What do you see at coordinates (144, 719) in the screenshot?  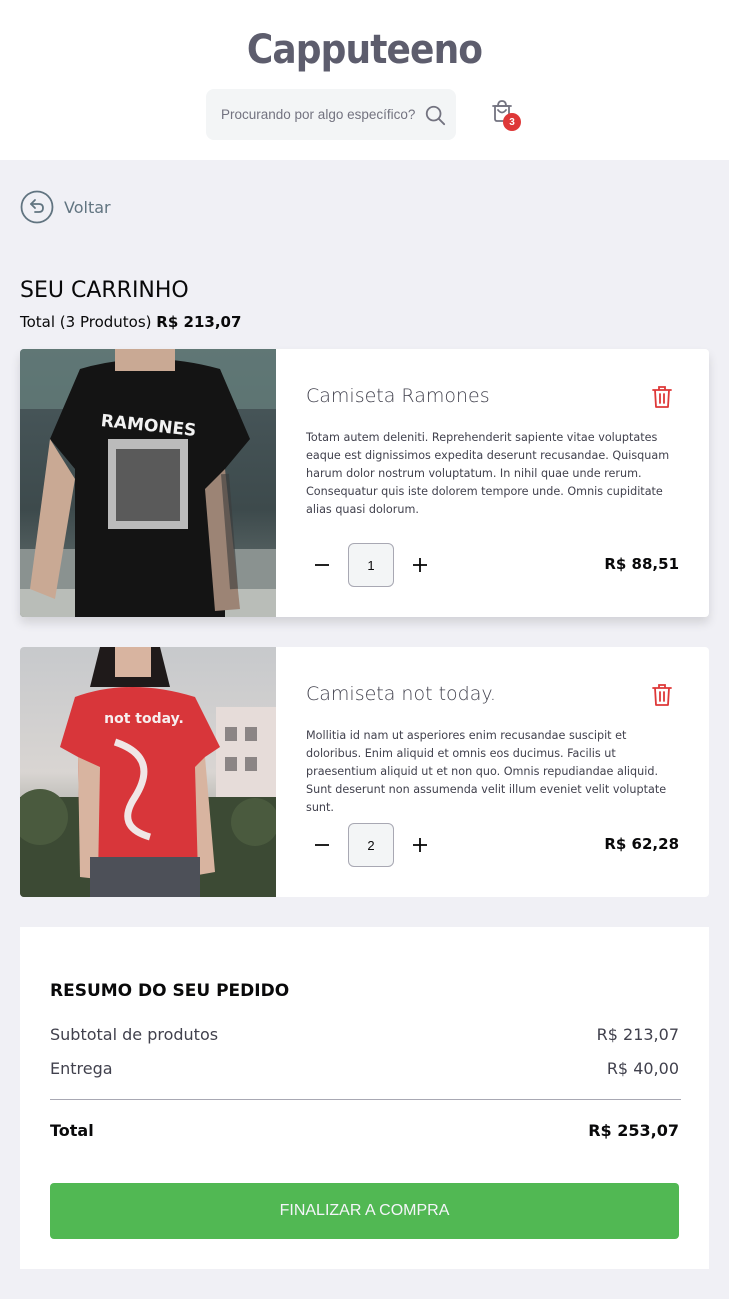 I see `shirt-print-text: not today.` at bounding box center [144, 719].